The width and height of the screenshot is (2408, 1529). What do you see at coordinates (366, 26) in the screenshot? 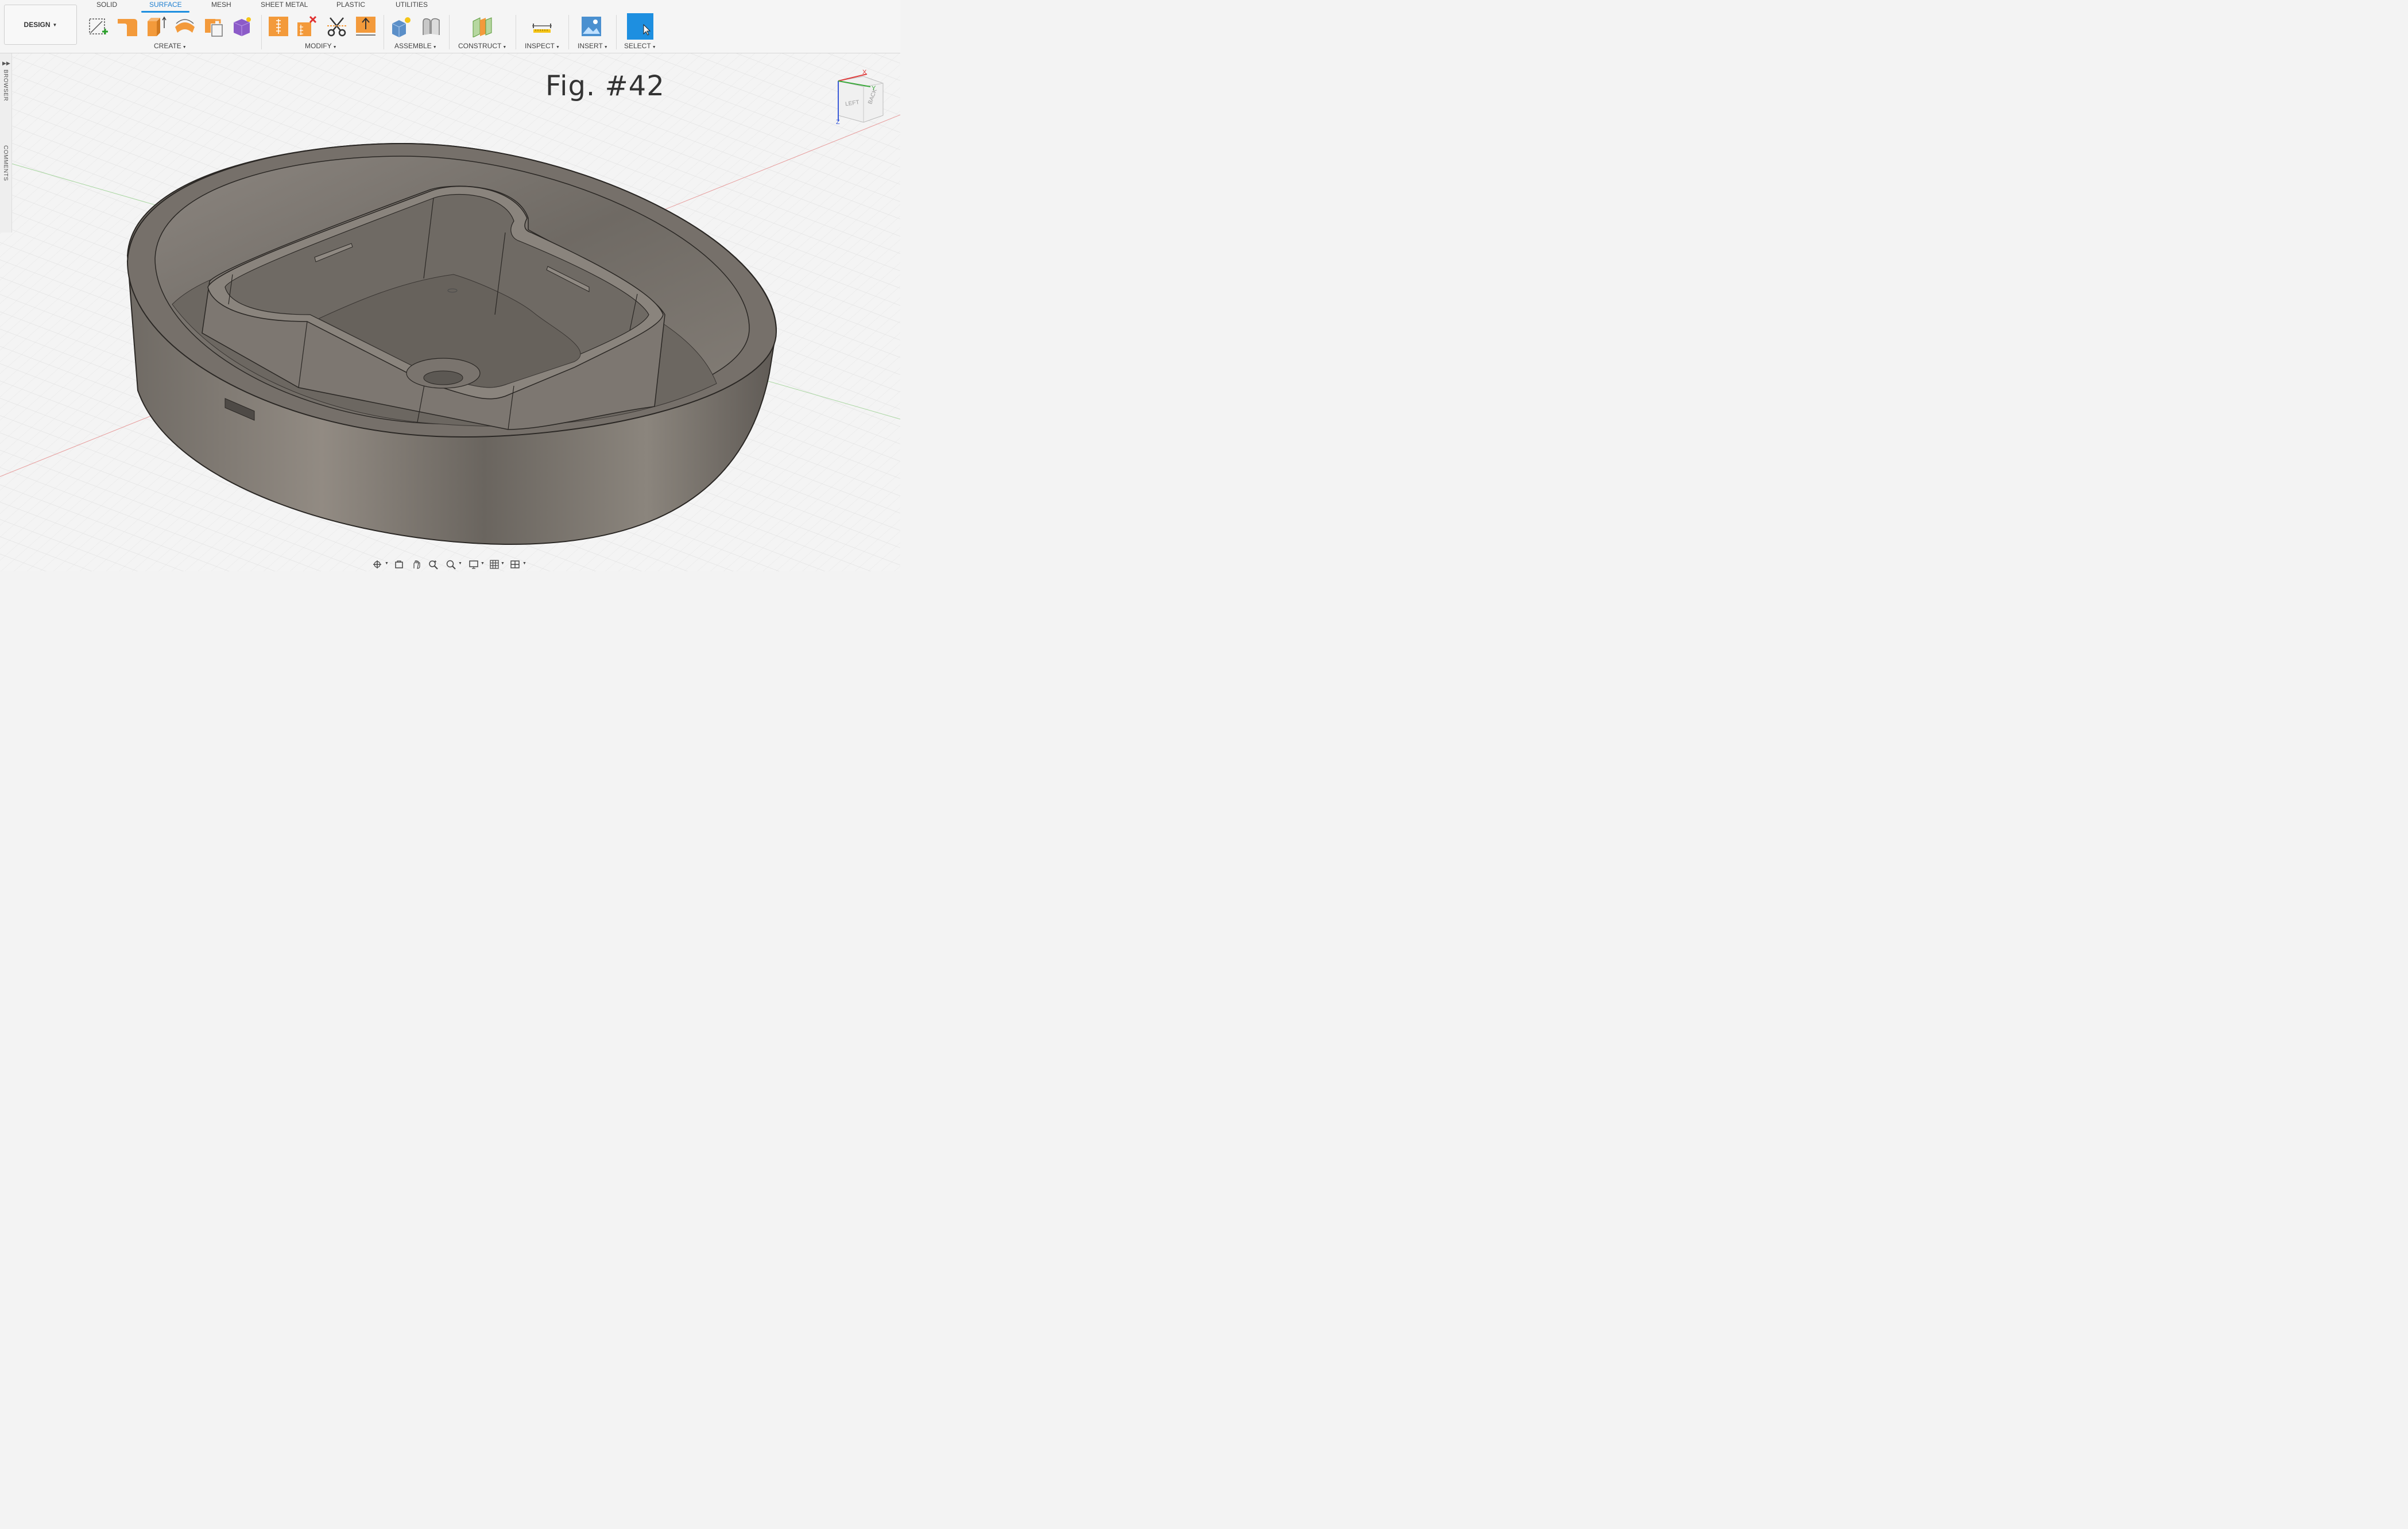
I see `thicken-icon` at bounding box center [366, 26].